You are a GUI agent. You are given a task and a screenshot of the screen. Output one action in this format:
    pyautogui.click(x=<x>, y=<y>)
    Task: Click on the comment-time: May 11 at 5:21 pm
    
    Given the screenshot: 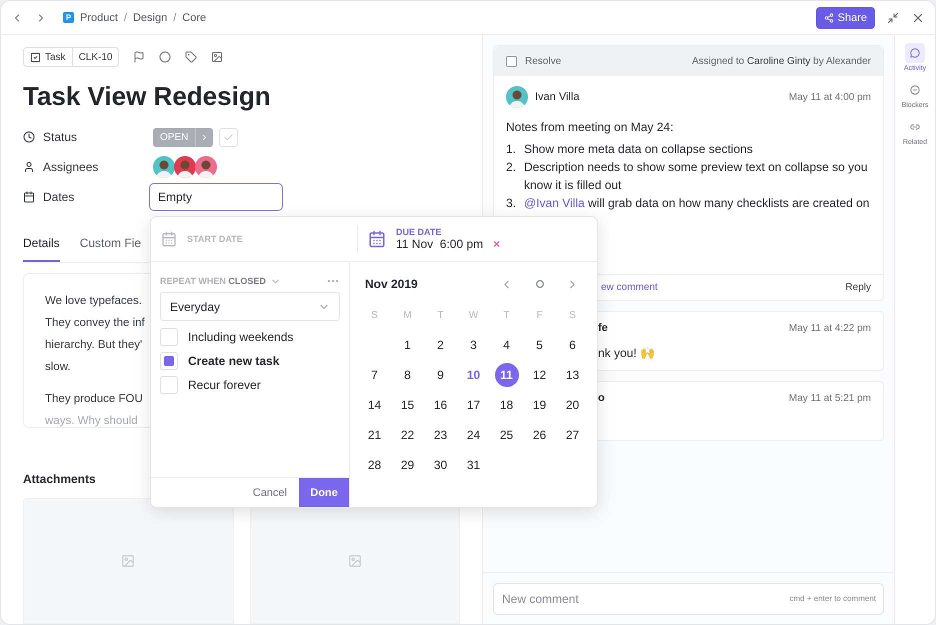 What is the action you would take?
    pyautogui.click(x=829, y=398)
    